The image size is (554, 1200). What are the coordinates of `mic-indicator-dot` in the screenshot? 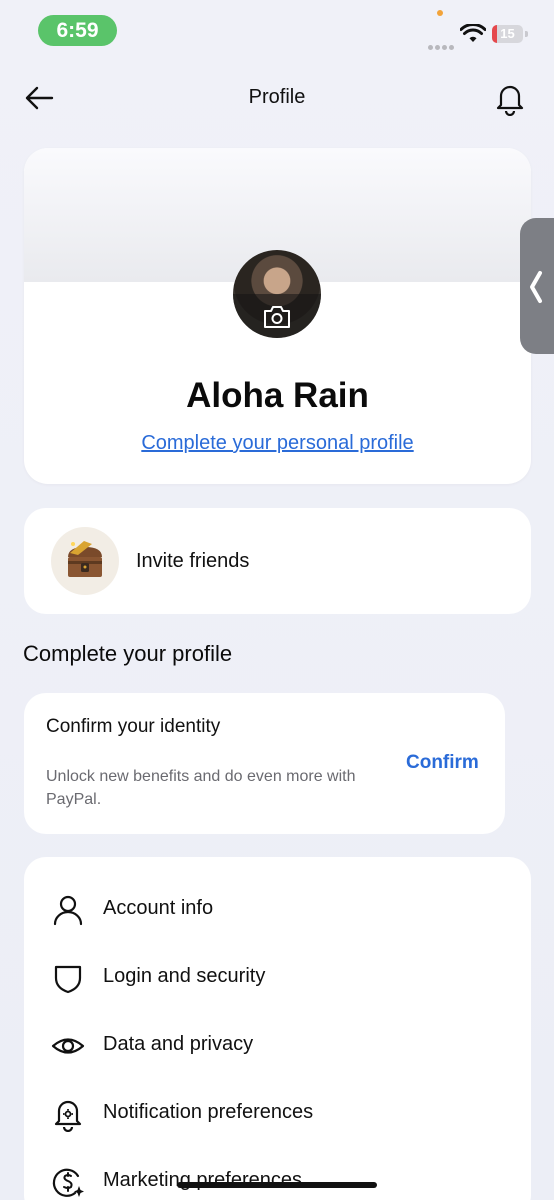 It's located at (440, 13).